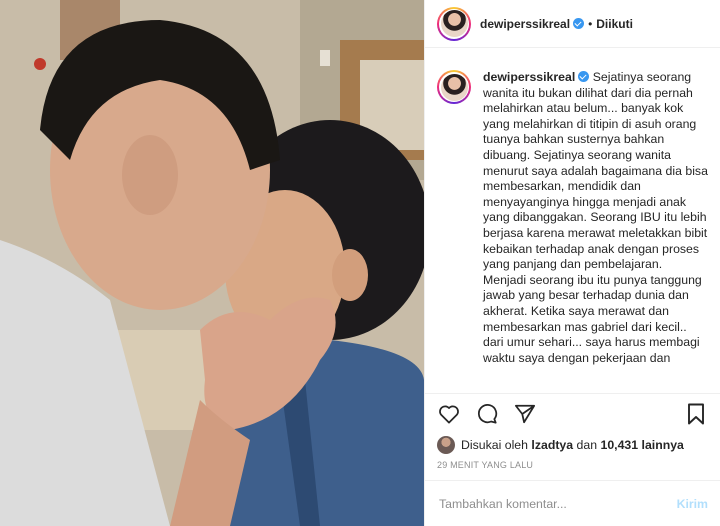 The width and height of the screenshot is (720, 526). Describe the element at coordinates (446, 445) in the screenshot. I see `liker-avatar` at that location.